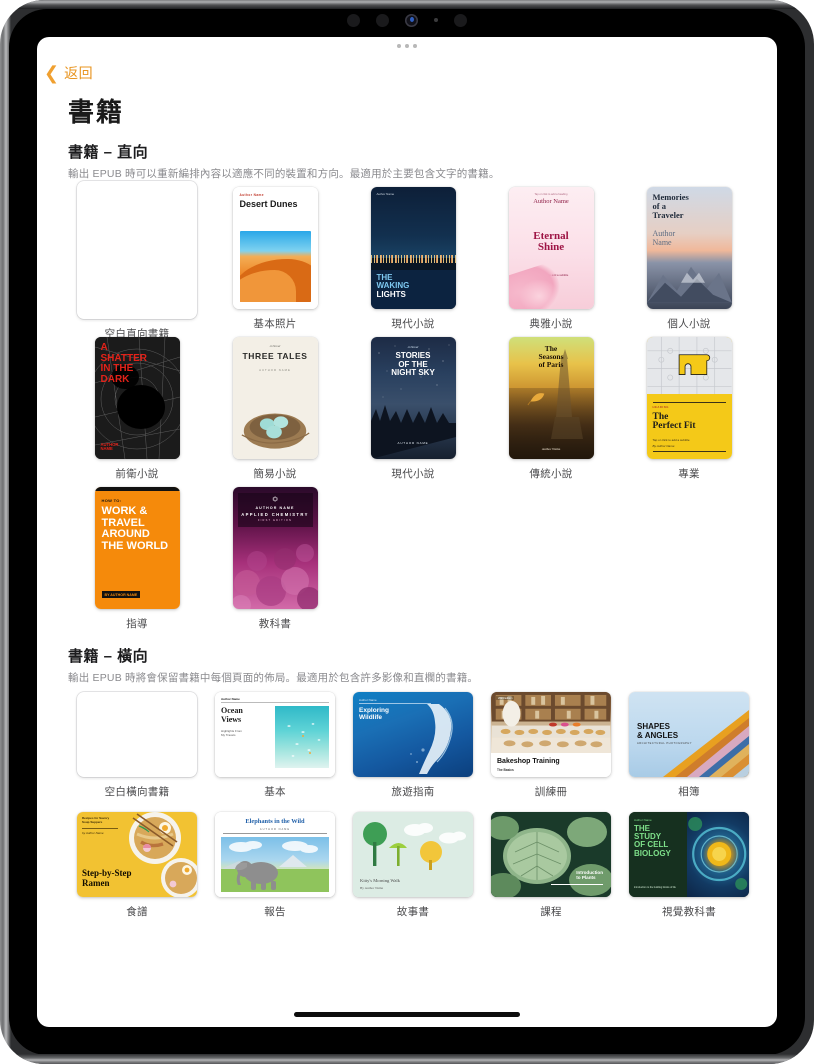 The width and height of the screenshot is (814, 1064). I want to click on template-thumbnail: Kitty's Morning Walk By Author Name, so click(413, 851).